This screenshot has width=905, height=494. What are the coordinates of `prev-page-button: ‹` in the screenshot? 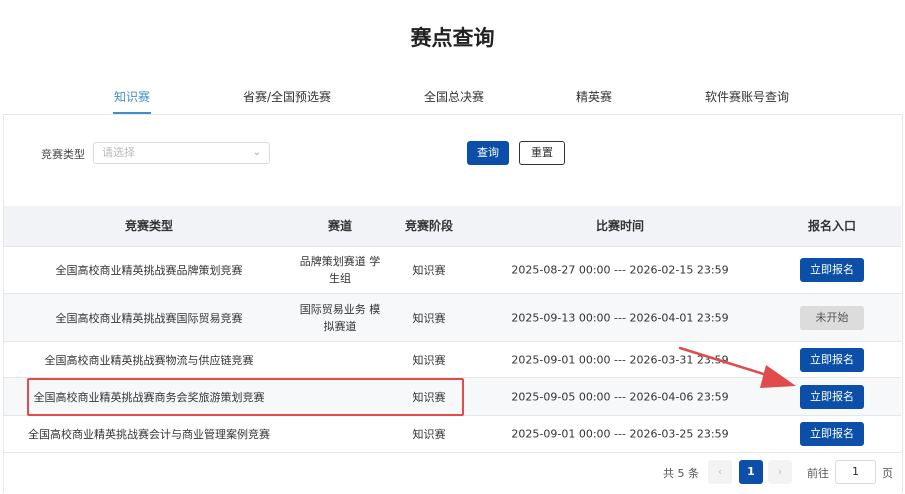 It's located at (720, 472).